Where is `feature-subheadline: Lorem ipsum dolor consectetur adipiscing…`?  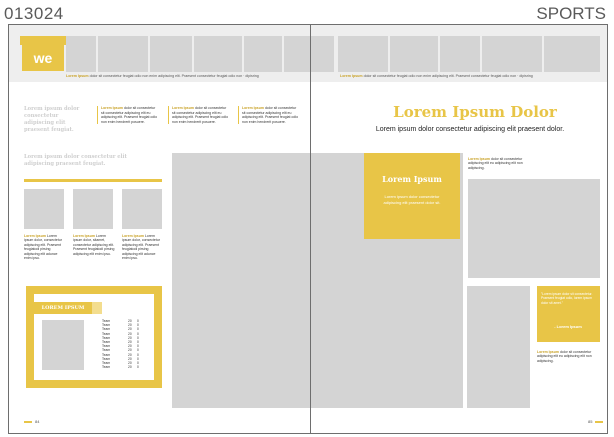 feature-subheadline: Lorem ipsum dolor consectetur adipiscing… is located at coordinates (470, 129).